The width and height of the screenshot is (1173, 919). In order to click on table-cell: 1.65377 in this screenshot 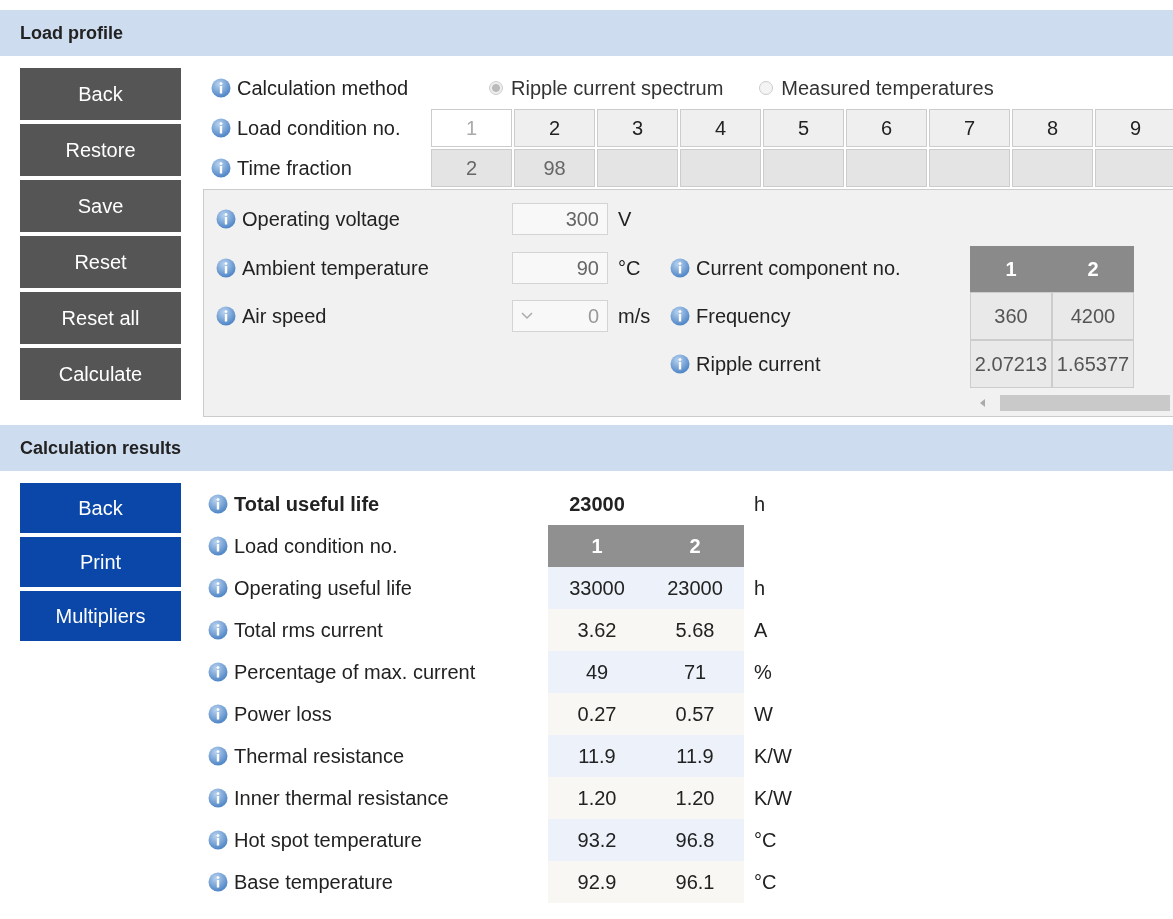, I will do `click(1093, 364)`.